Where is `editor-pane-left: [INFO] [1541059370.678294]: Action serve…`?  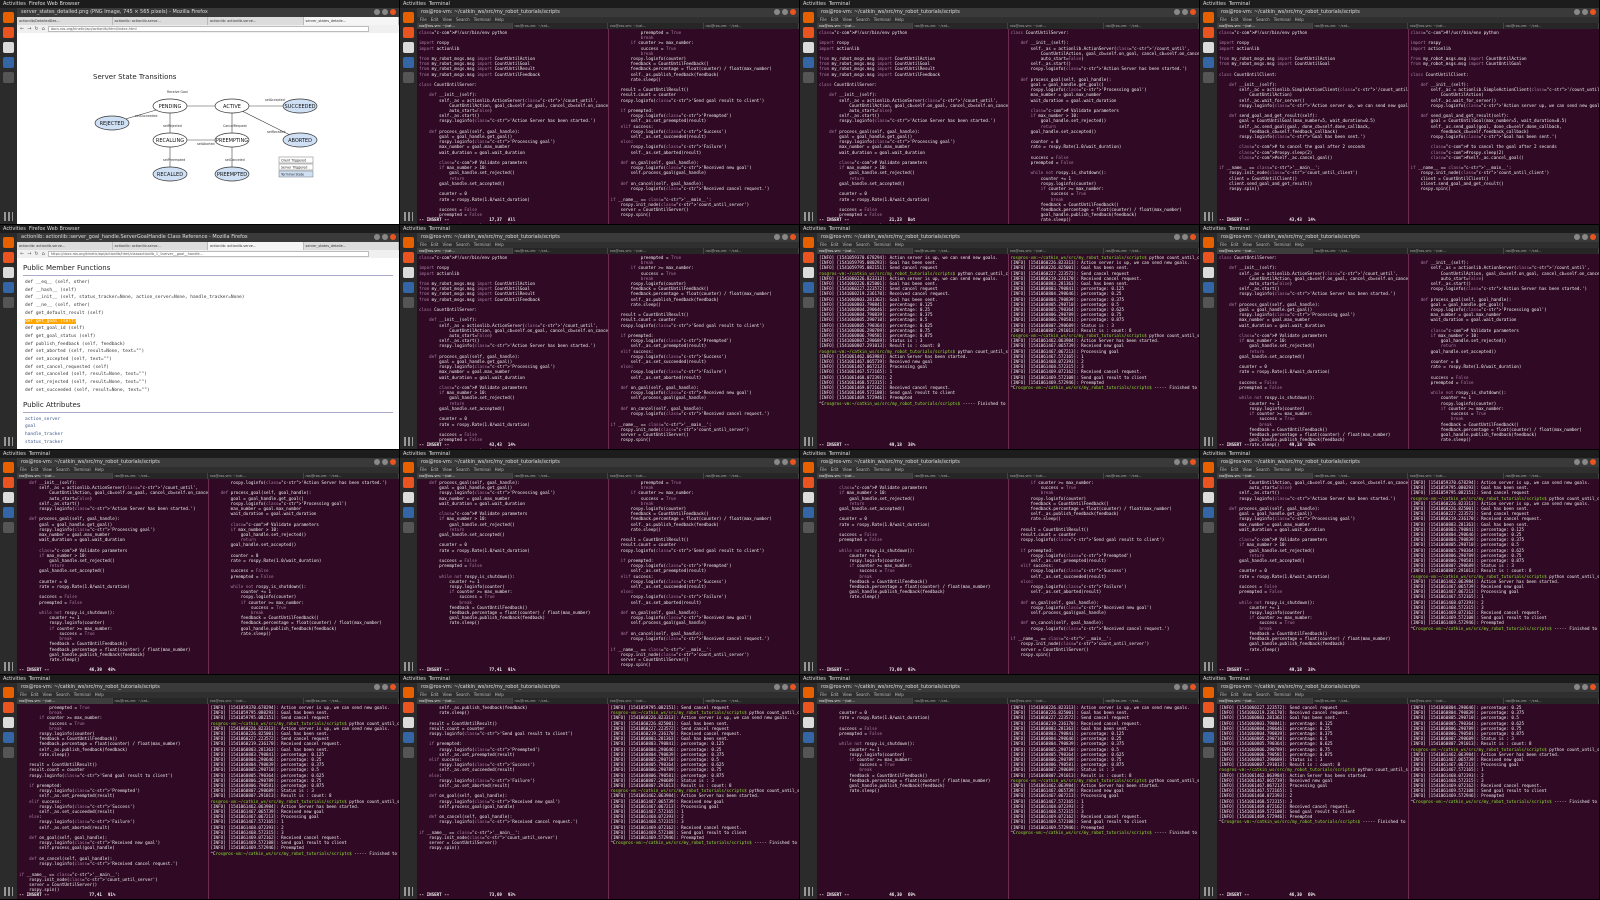
editor-pane-left: [INFO] [1541059370.678294]: Action serve… is located at coordinates (912, 351).